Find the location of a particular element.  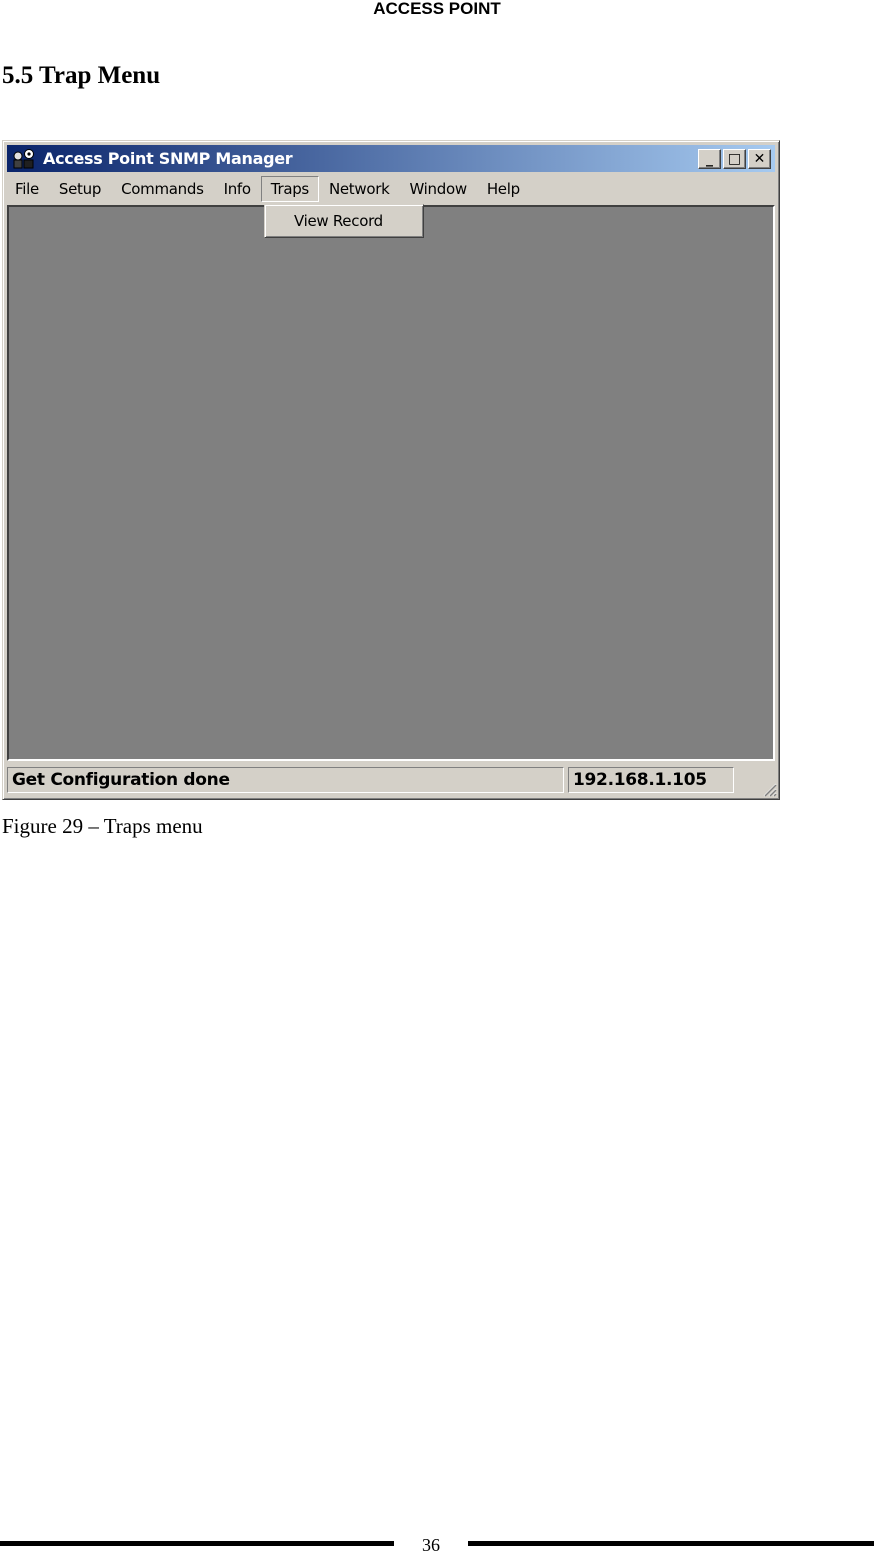

menu-file: File is located at coordinates (28, 189).